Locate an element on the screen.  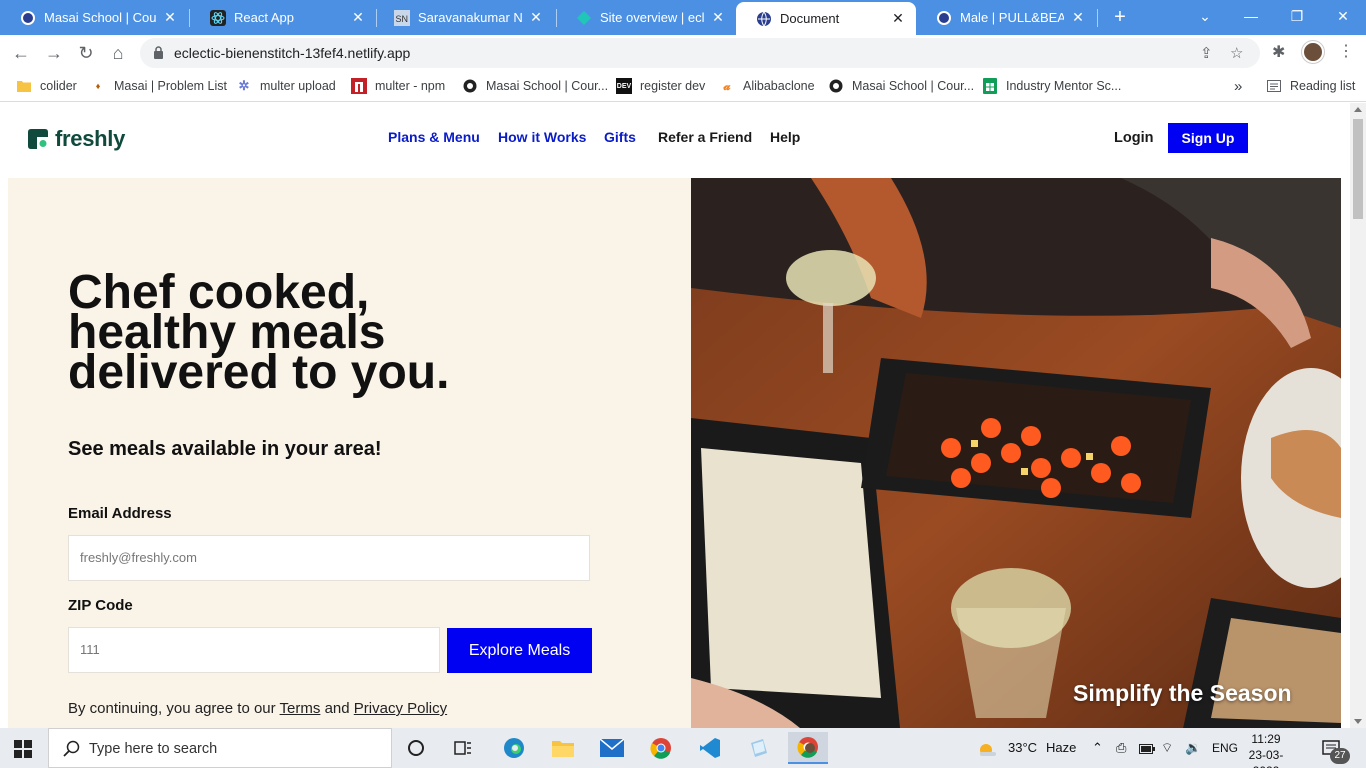
explore-meals-button: Explore Meals is located at coordinates (519, 650).